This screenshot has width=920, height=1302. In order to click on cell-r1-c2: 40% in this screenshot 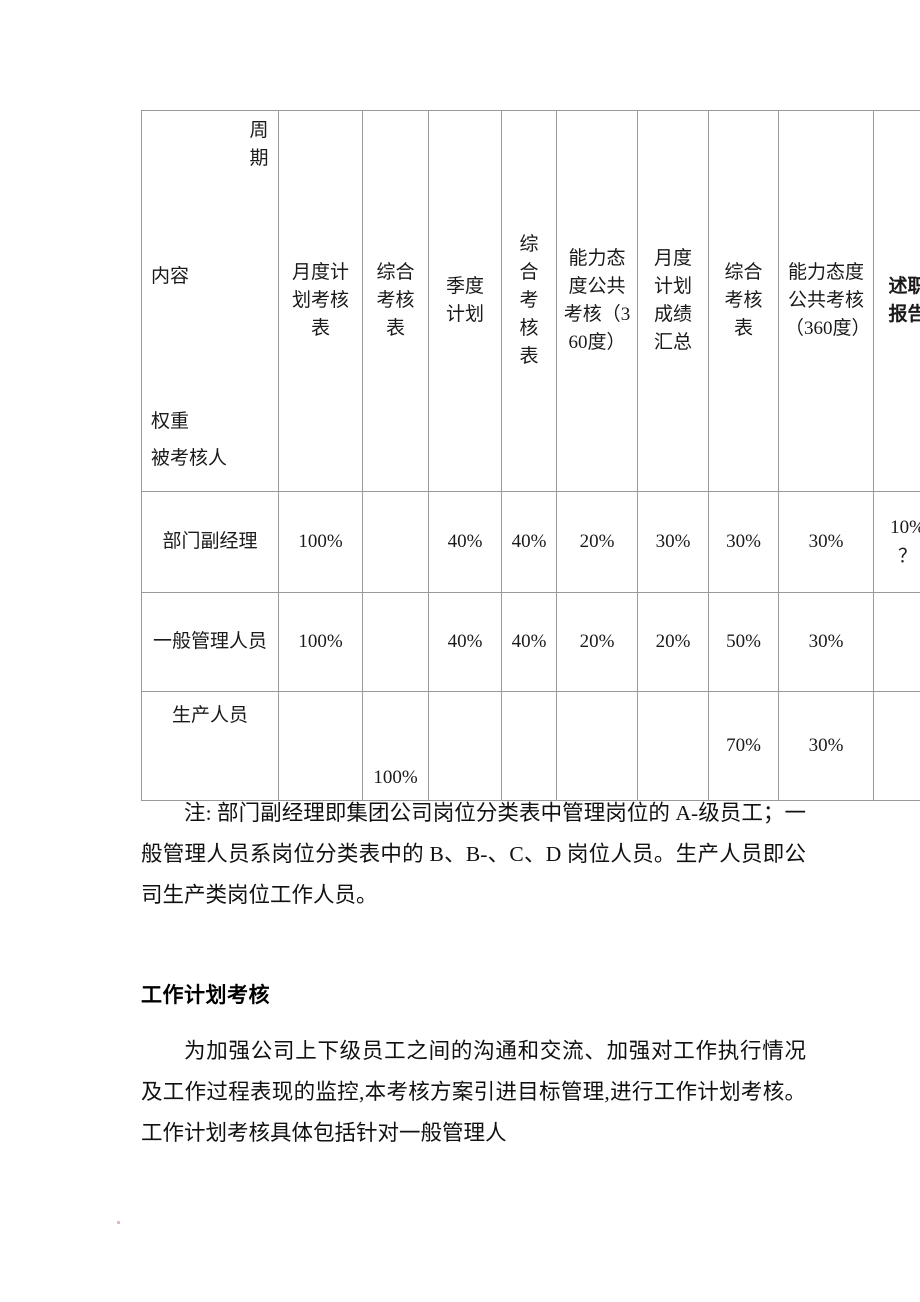, I will do `click(465, 642)`.